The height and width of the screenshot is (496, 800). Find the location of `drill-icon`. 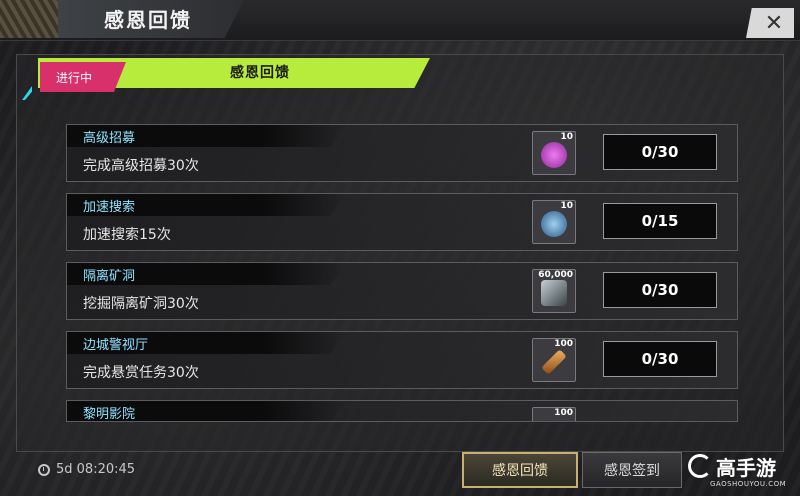

drill-icon is located at coordinates (554, 362).